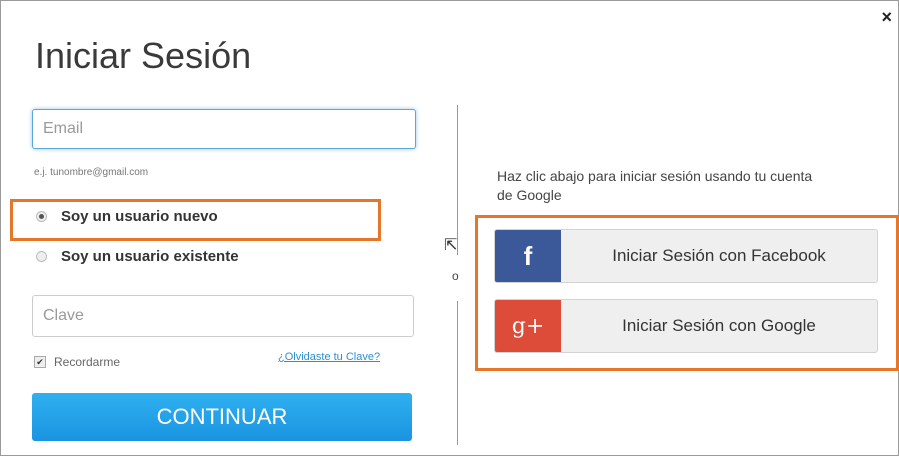  What do you see at coordinates (222, 417) in the screenshot?
I see `continue-button: CONTINUAR` at bounding box center [222, 417].